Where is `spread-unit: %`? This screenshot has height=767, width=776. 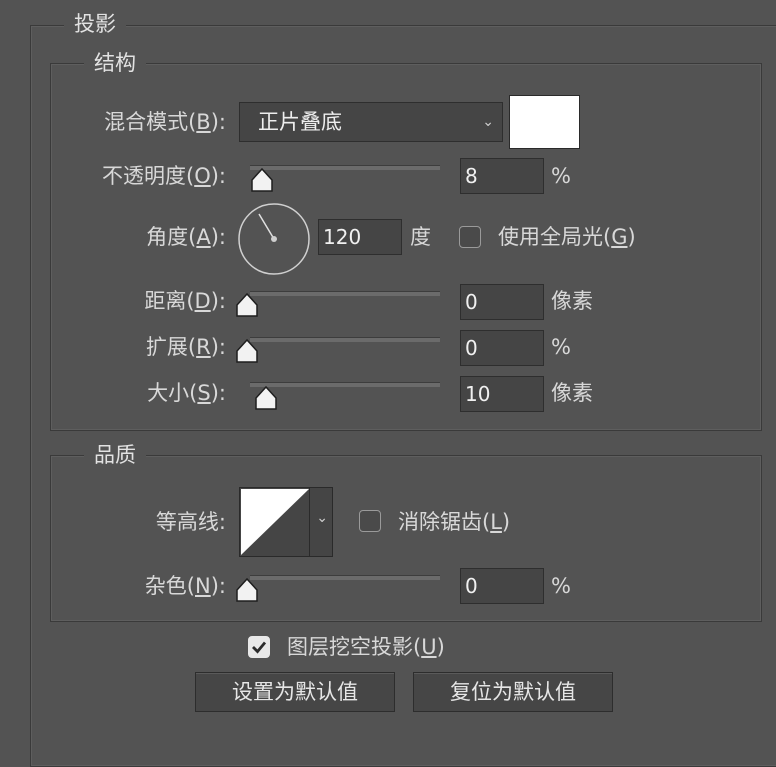 spread-unit: % is located at coordinates (561, 347).